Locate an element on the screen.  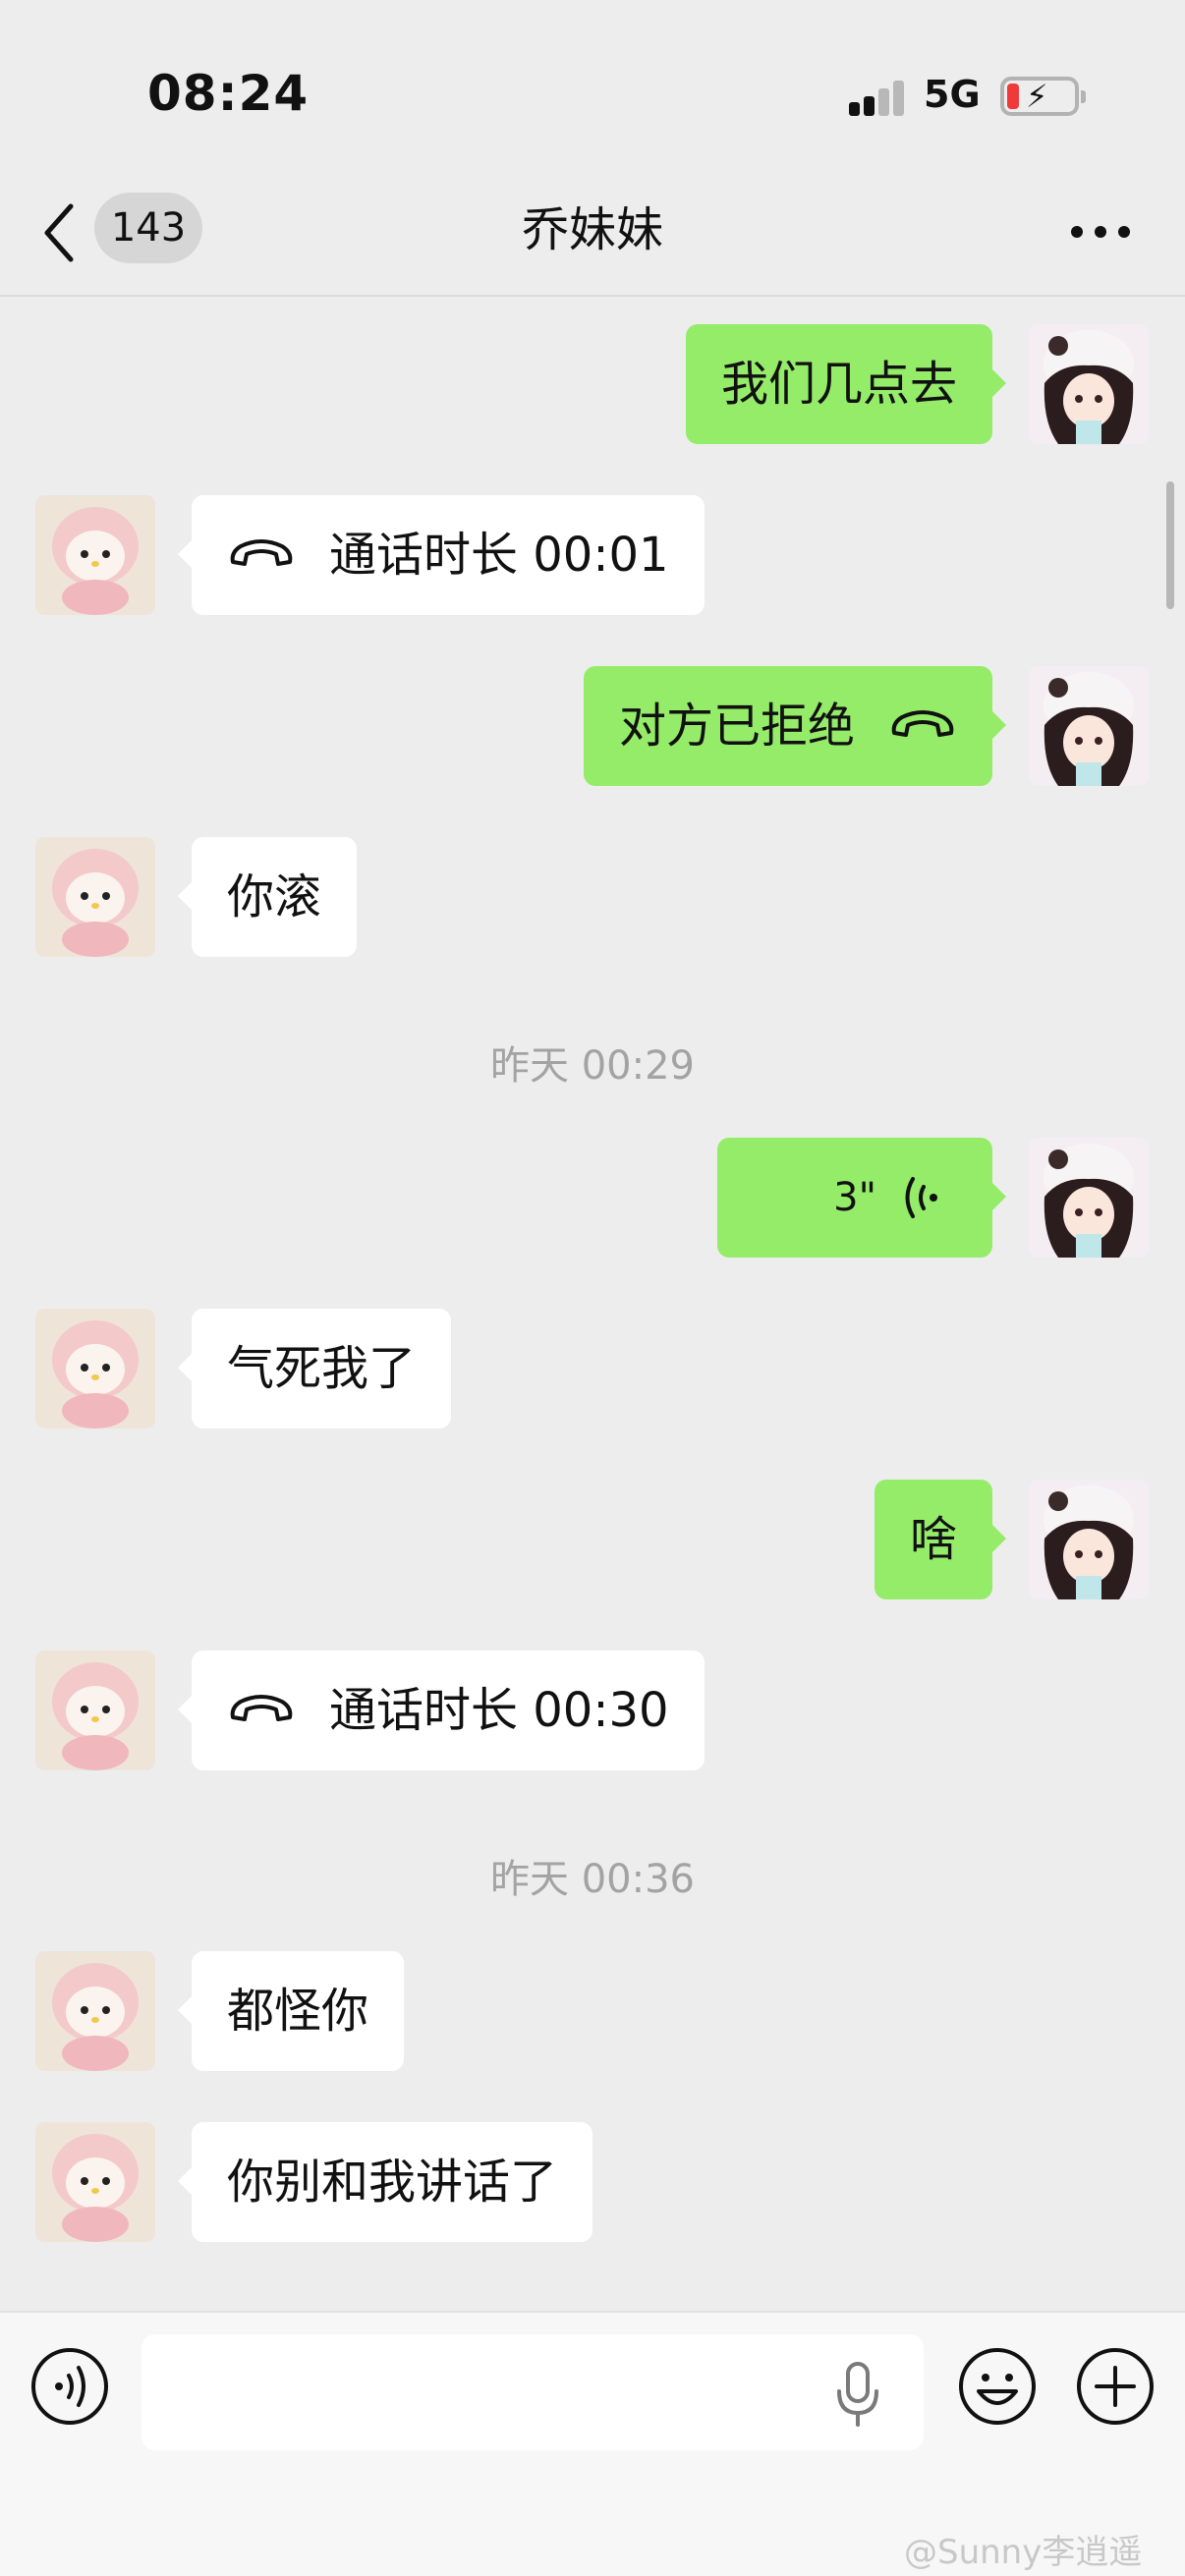
battery-icon: ⚡ is located at coordinates (1043, 96).